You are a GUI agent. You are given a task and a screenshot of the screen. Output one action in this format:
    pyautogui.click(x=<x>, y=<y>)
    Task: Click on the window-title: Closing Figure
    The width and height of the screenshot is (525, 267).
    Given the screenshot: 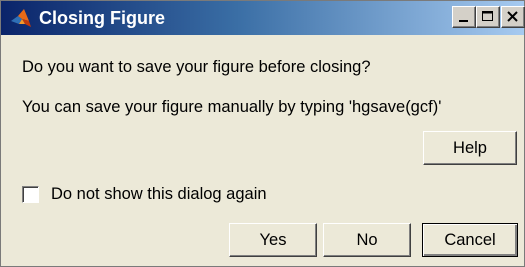 What is the action you would take?
    pyautogui.click(x=102, y=18)
    